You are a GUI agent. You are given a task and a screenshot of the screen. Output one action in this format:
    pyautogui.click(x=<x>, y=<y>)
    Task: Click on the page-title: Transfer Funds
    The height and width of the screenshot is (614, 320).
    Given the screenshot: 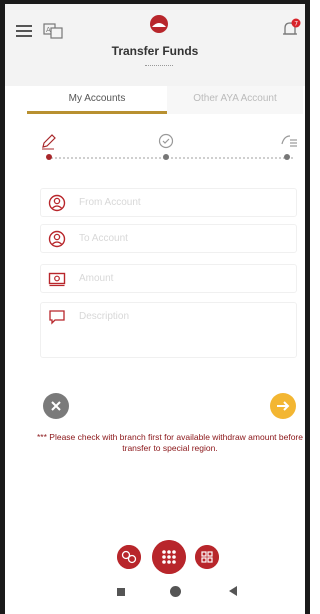 What is the action you would take?
    pyautogui.click(x=155, y=51)
    